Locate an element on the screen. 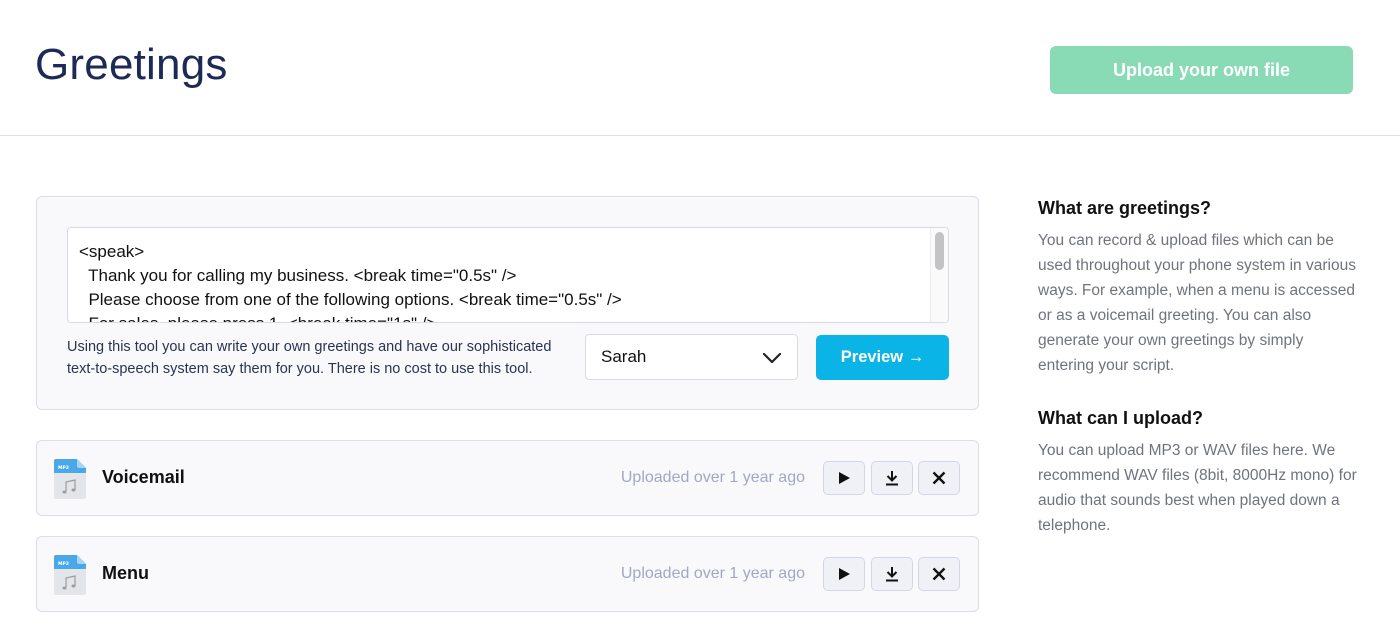 The width and height of the screenshot is (1400, 626). greeting-row: MP3 Menu Uploaded over 1 year ago is located at coordinates (507, 574).